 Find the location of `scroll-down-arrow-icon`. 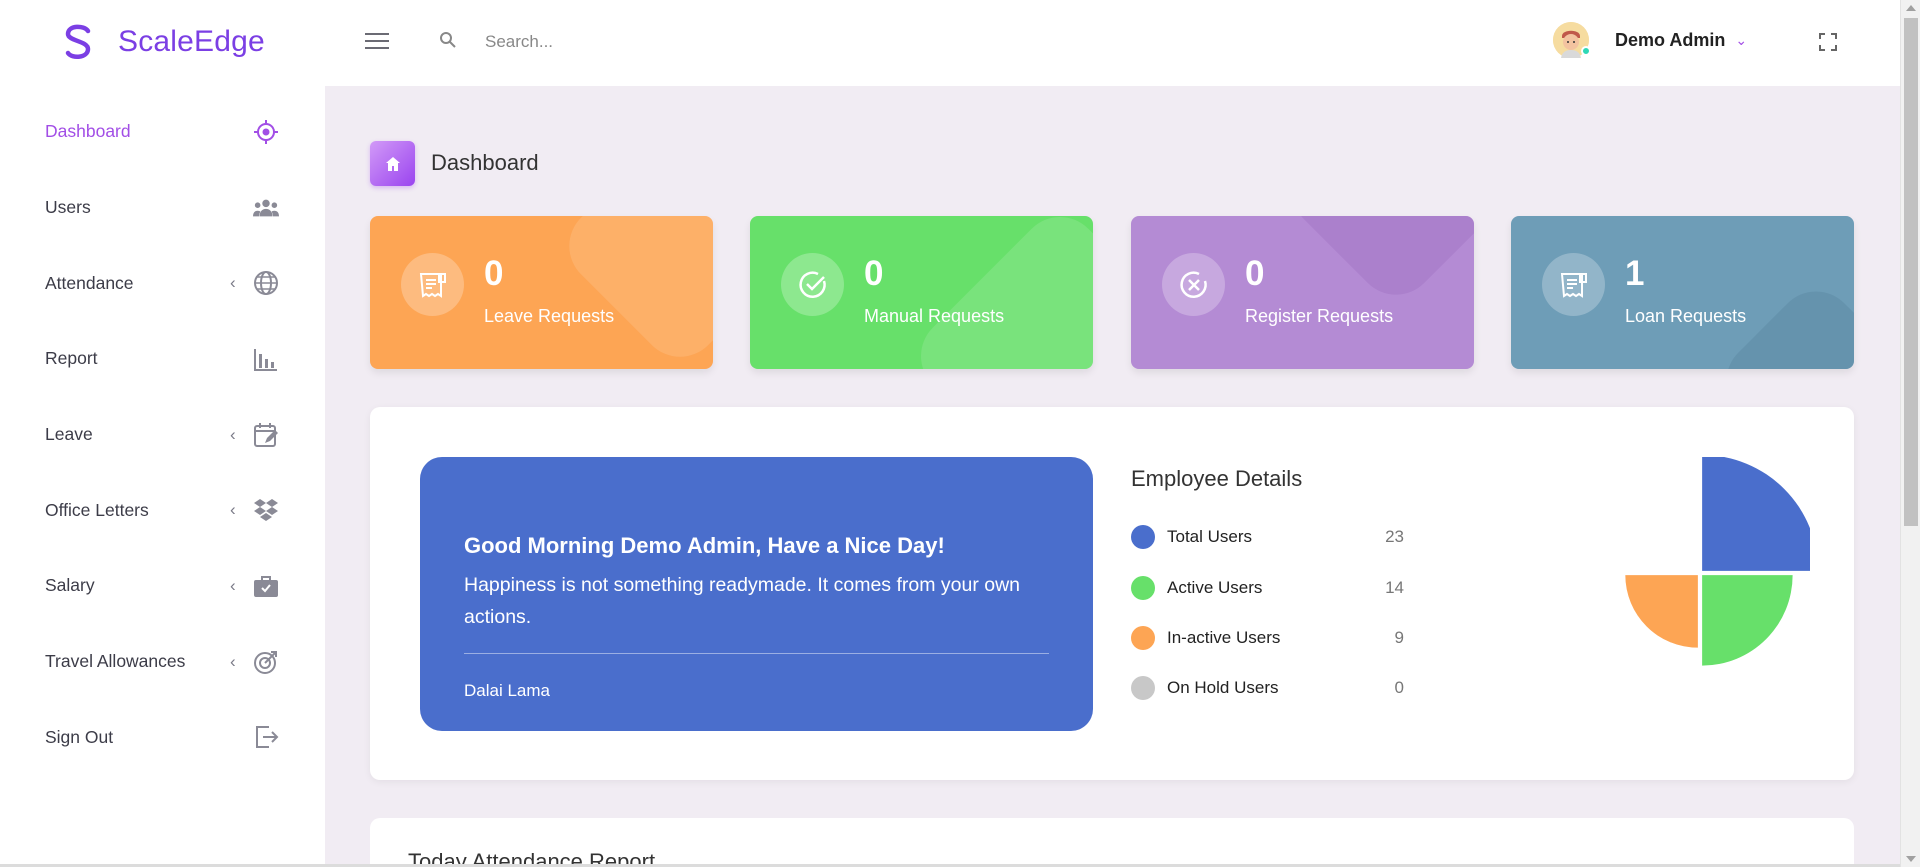

scroll-down-arrow-icon is located at coordinates (1911, 859).